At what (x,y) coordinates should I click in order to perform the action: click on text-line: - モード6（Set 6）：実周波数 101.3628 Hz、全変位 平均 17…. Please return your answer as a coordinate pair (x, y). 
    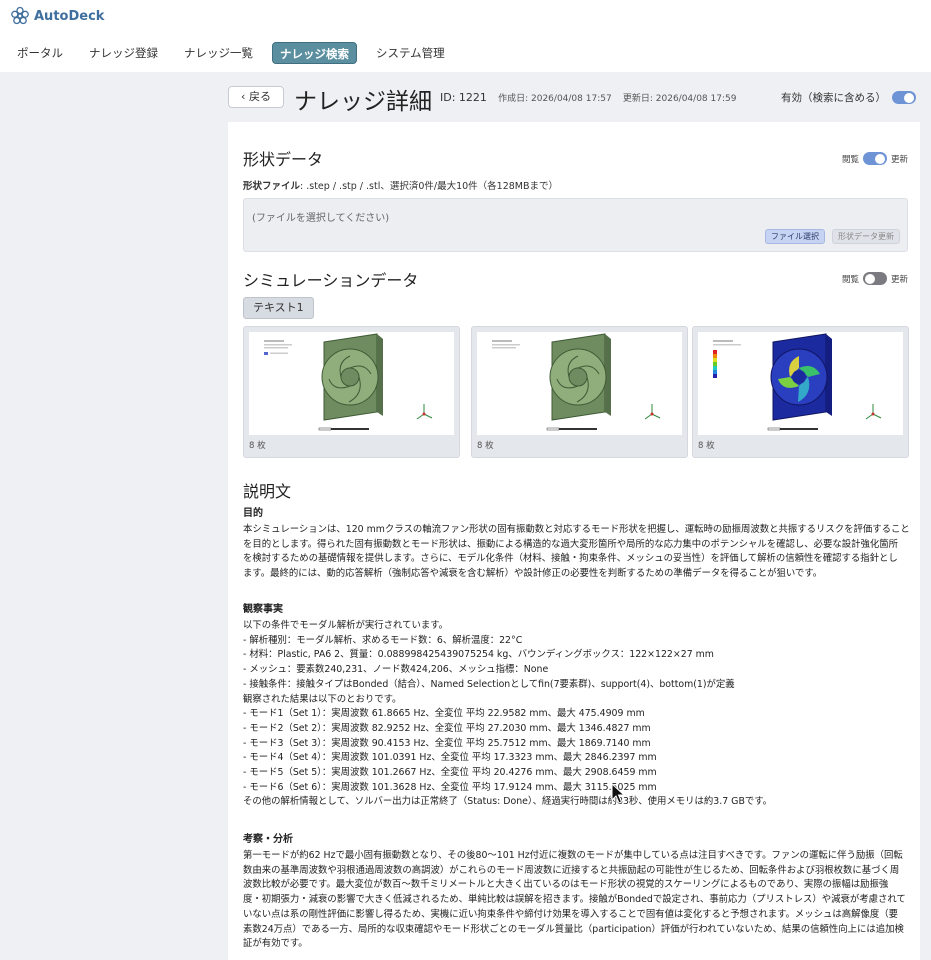
    Looking at the image, I should click on (450, 787).